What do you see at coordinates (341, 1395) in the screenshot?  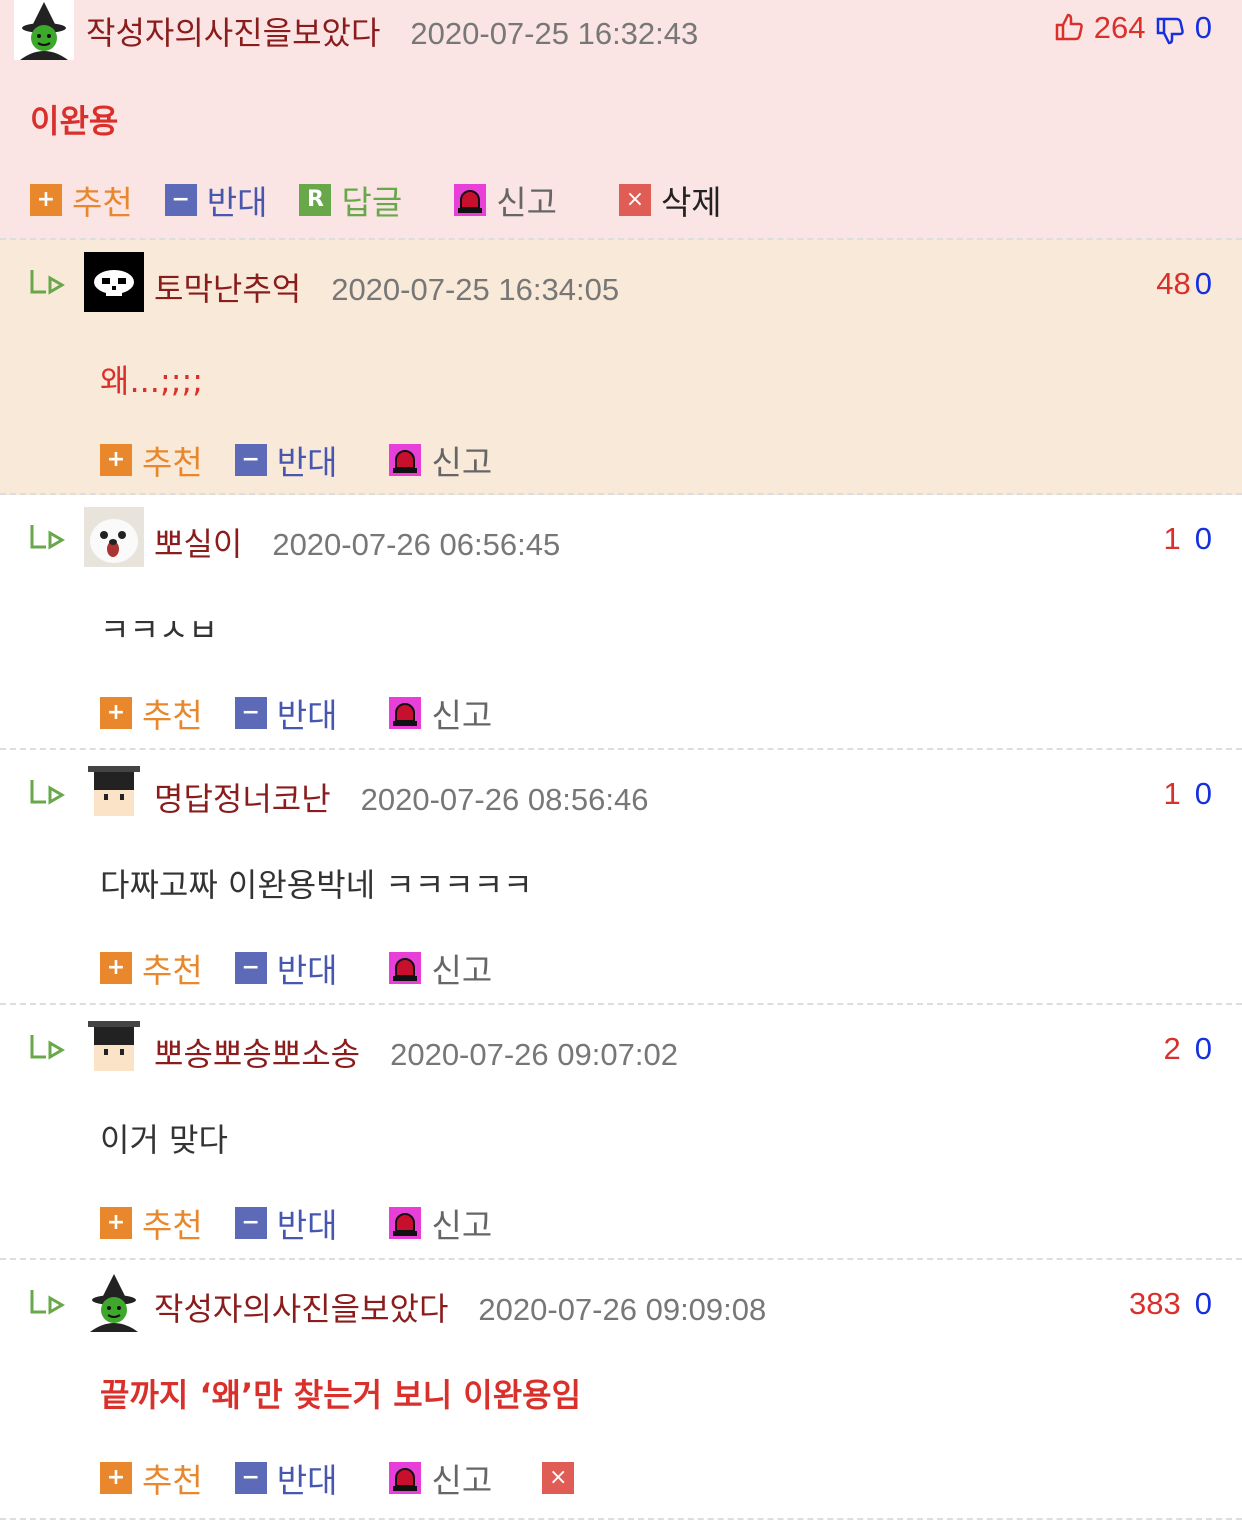 I see `comment-content: 끝까지 ‘왜’만 찾는거 보니 이완용임` at bounding box center [341, 1395].